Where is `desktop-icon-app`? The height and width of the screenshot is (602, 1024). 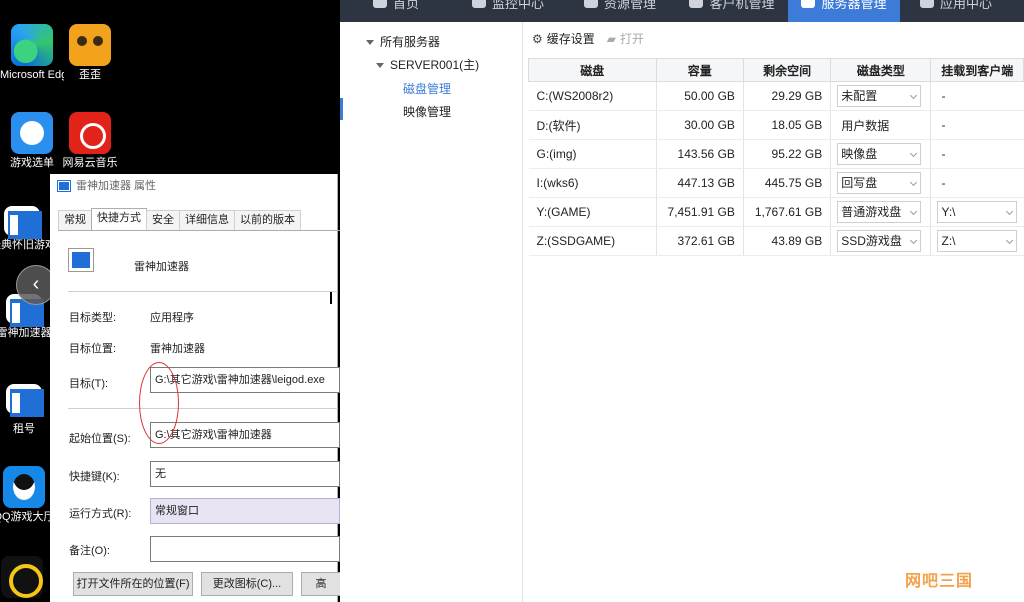
desktop-icon-app is located at coordinates (27, 578).